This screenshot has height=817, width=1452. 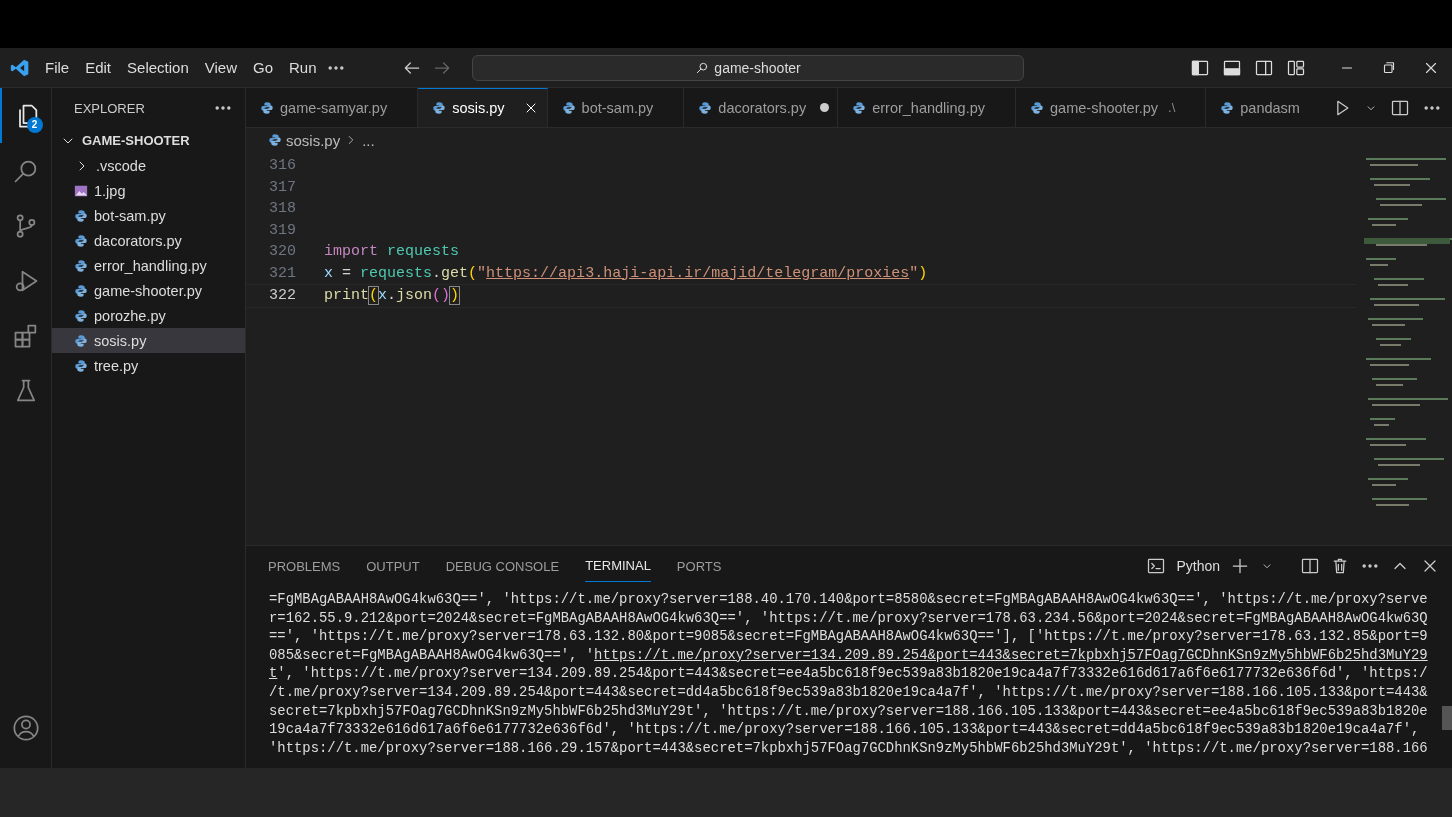 What do you see at coordinates (282, 252) in the screenshot?
I see `line-number: 320` at bounding box center [282, 252].